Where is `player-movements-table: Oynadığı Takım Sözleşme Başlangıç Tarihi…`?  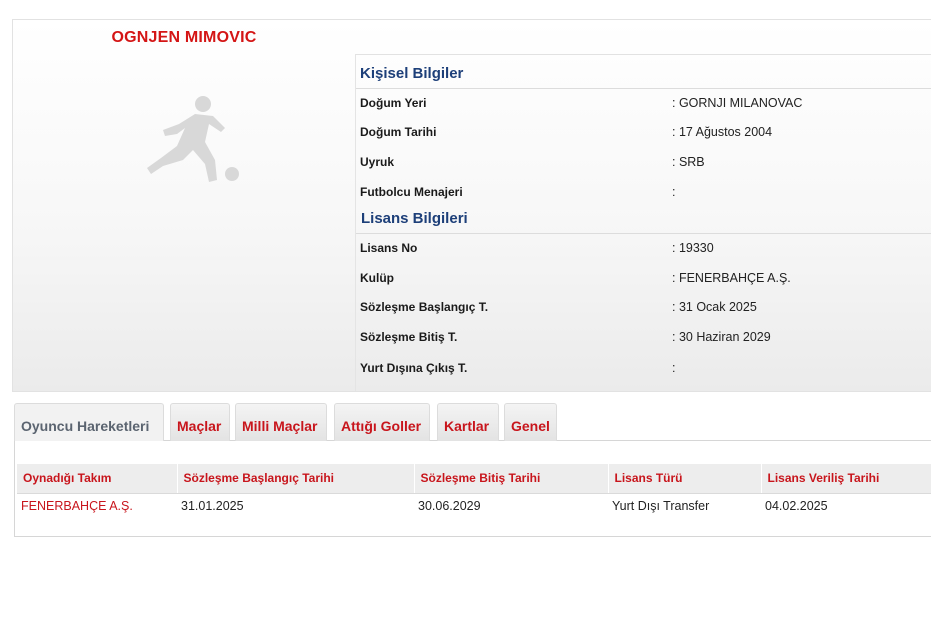 player-movements-table: Oynadığı Takım Sözleşme Başlangıç Tarihi… is located at coordinates (474, 491).